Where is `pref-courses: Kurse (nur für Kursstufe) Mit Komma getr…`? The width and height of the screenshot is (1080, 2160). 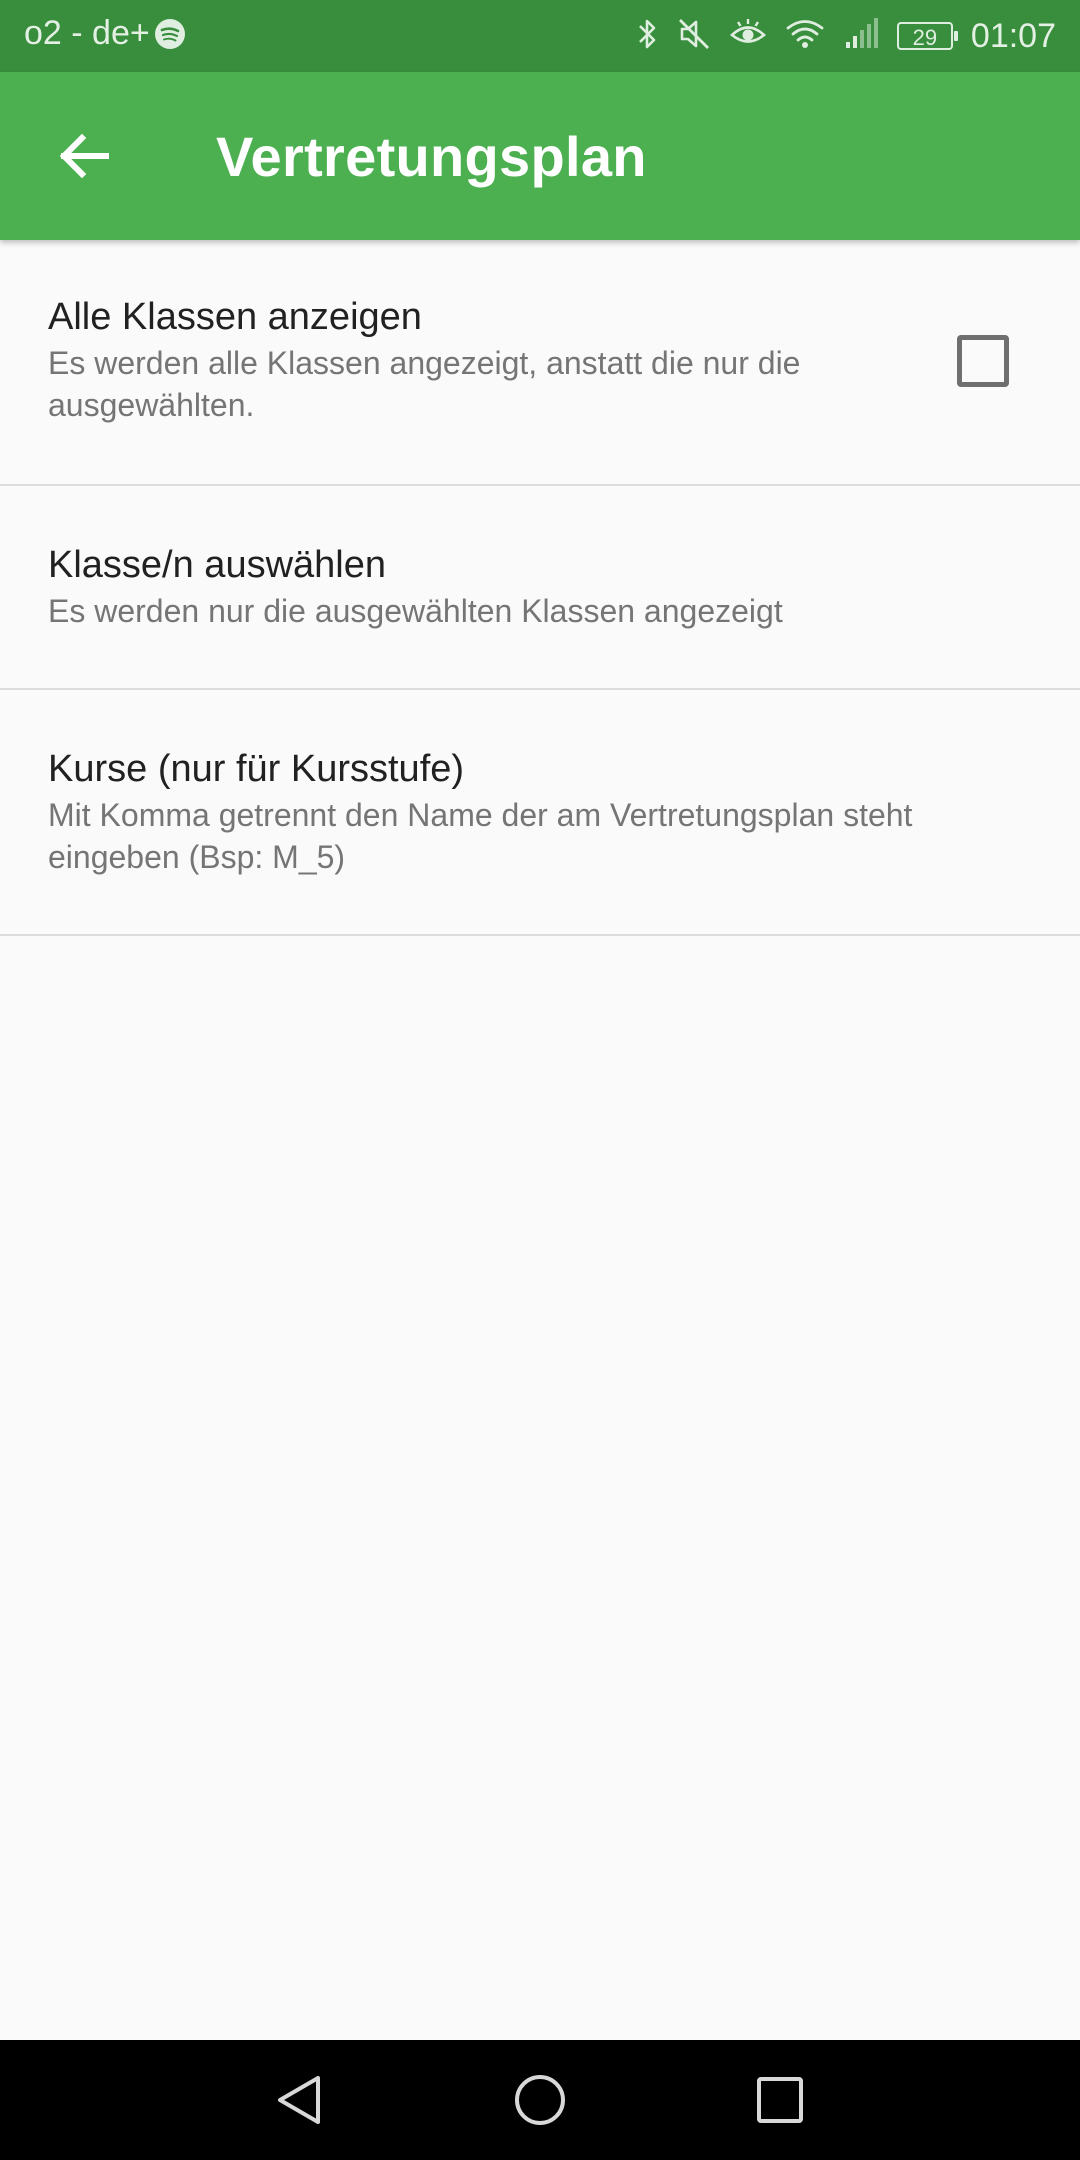
pref-courses: Kurse (nur für Kursstufe) Mit Komma getr… is located at coordinates (540, 813).